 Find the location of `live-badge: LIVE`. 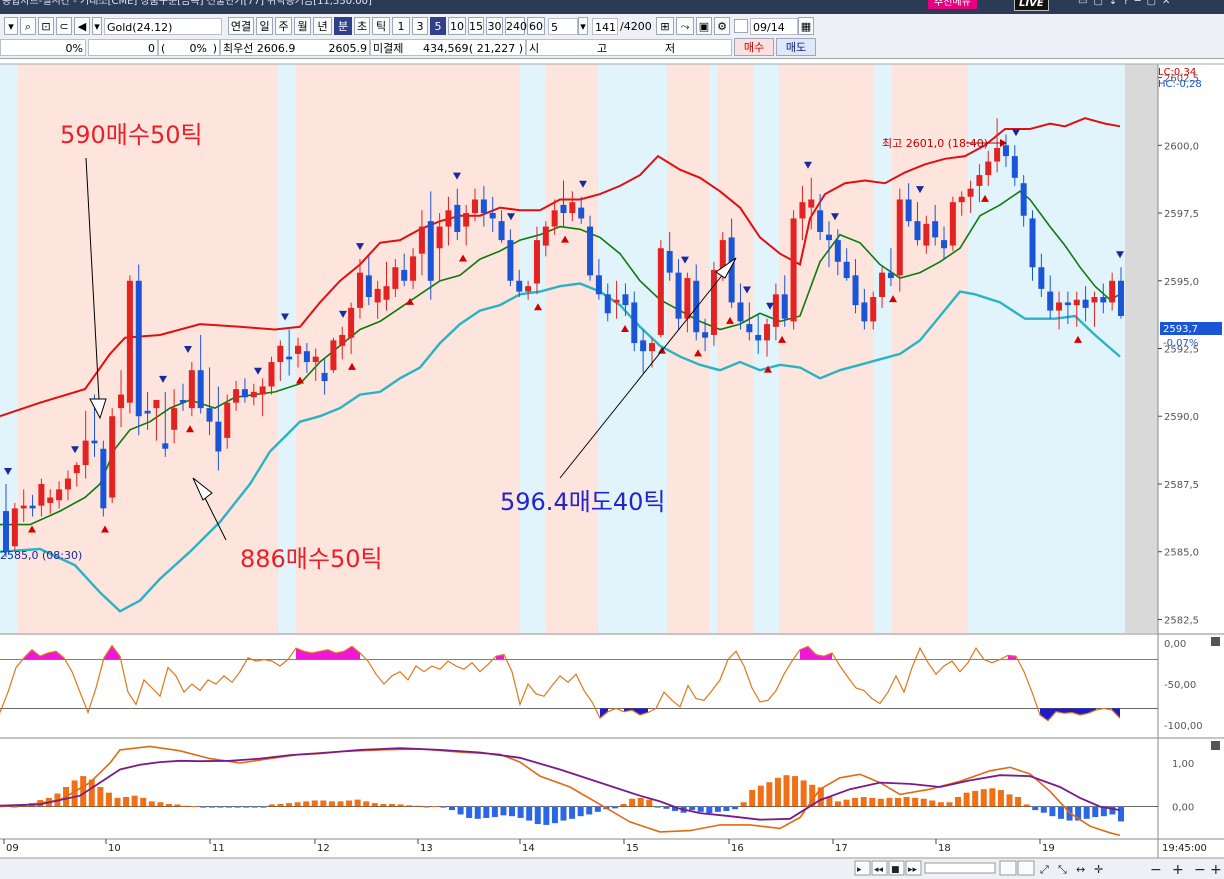

live-badge: LIVE is located at coordinates (1031, 5).